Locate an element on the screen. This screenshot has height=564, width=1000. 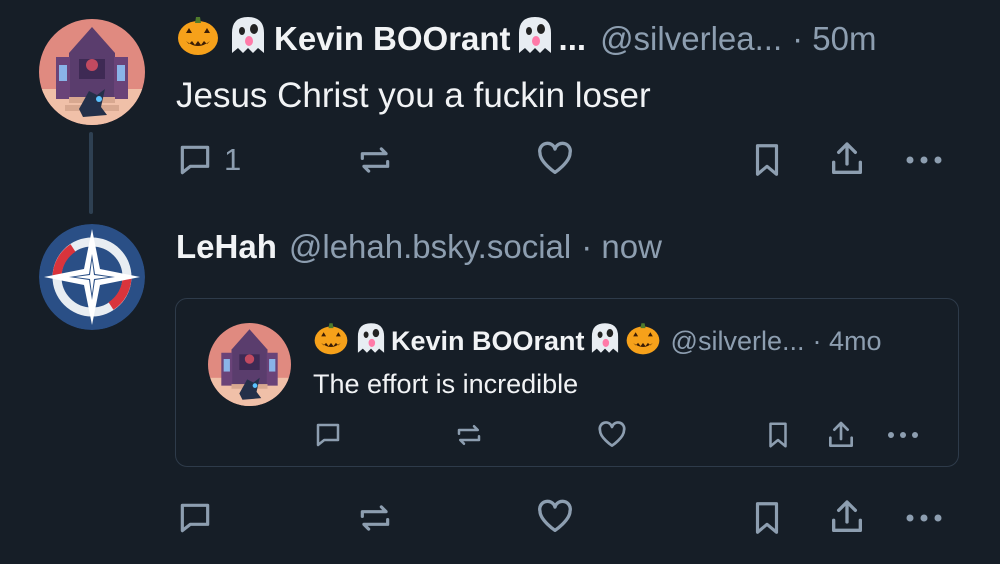
avatar-kevin-small is located at coordinates (249, 364).